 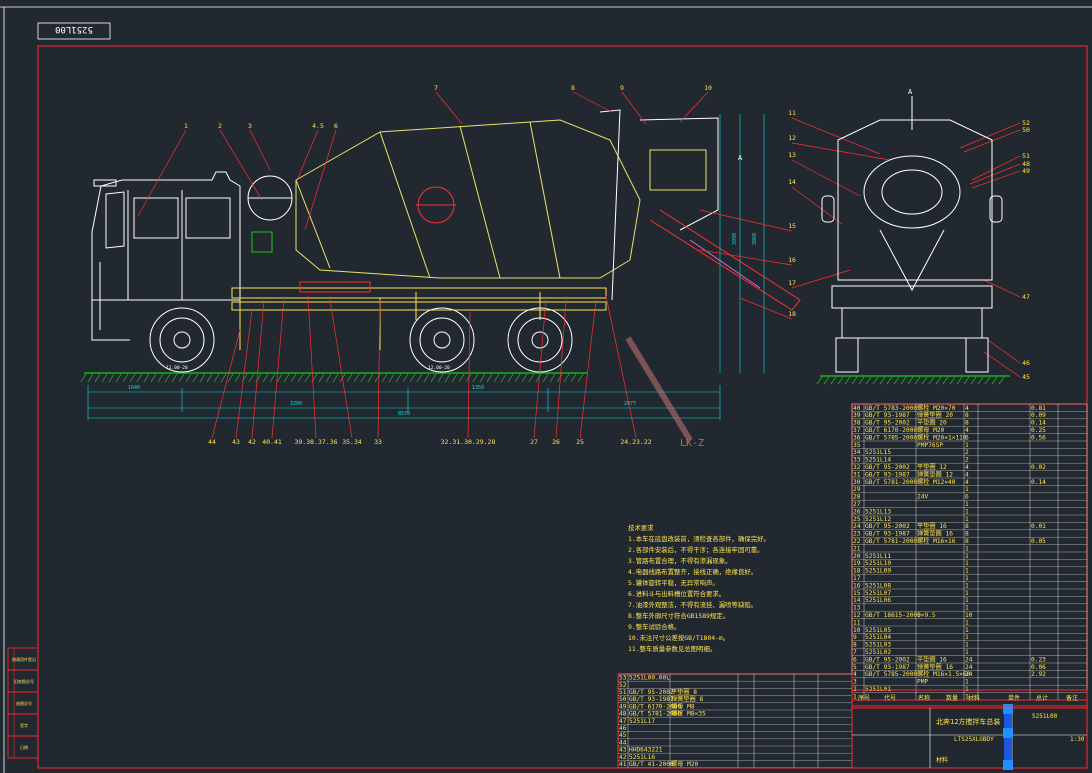 What do you see at coordinates (651, 764) in the screenshot?
I see `bom-cell: GB/T 41-2000` at bounding box center [651, 764].